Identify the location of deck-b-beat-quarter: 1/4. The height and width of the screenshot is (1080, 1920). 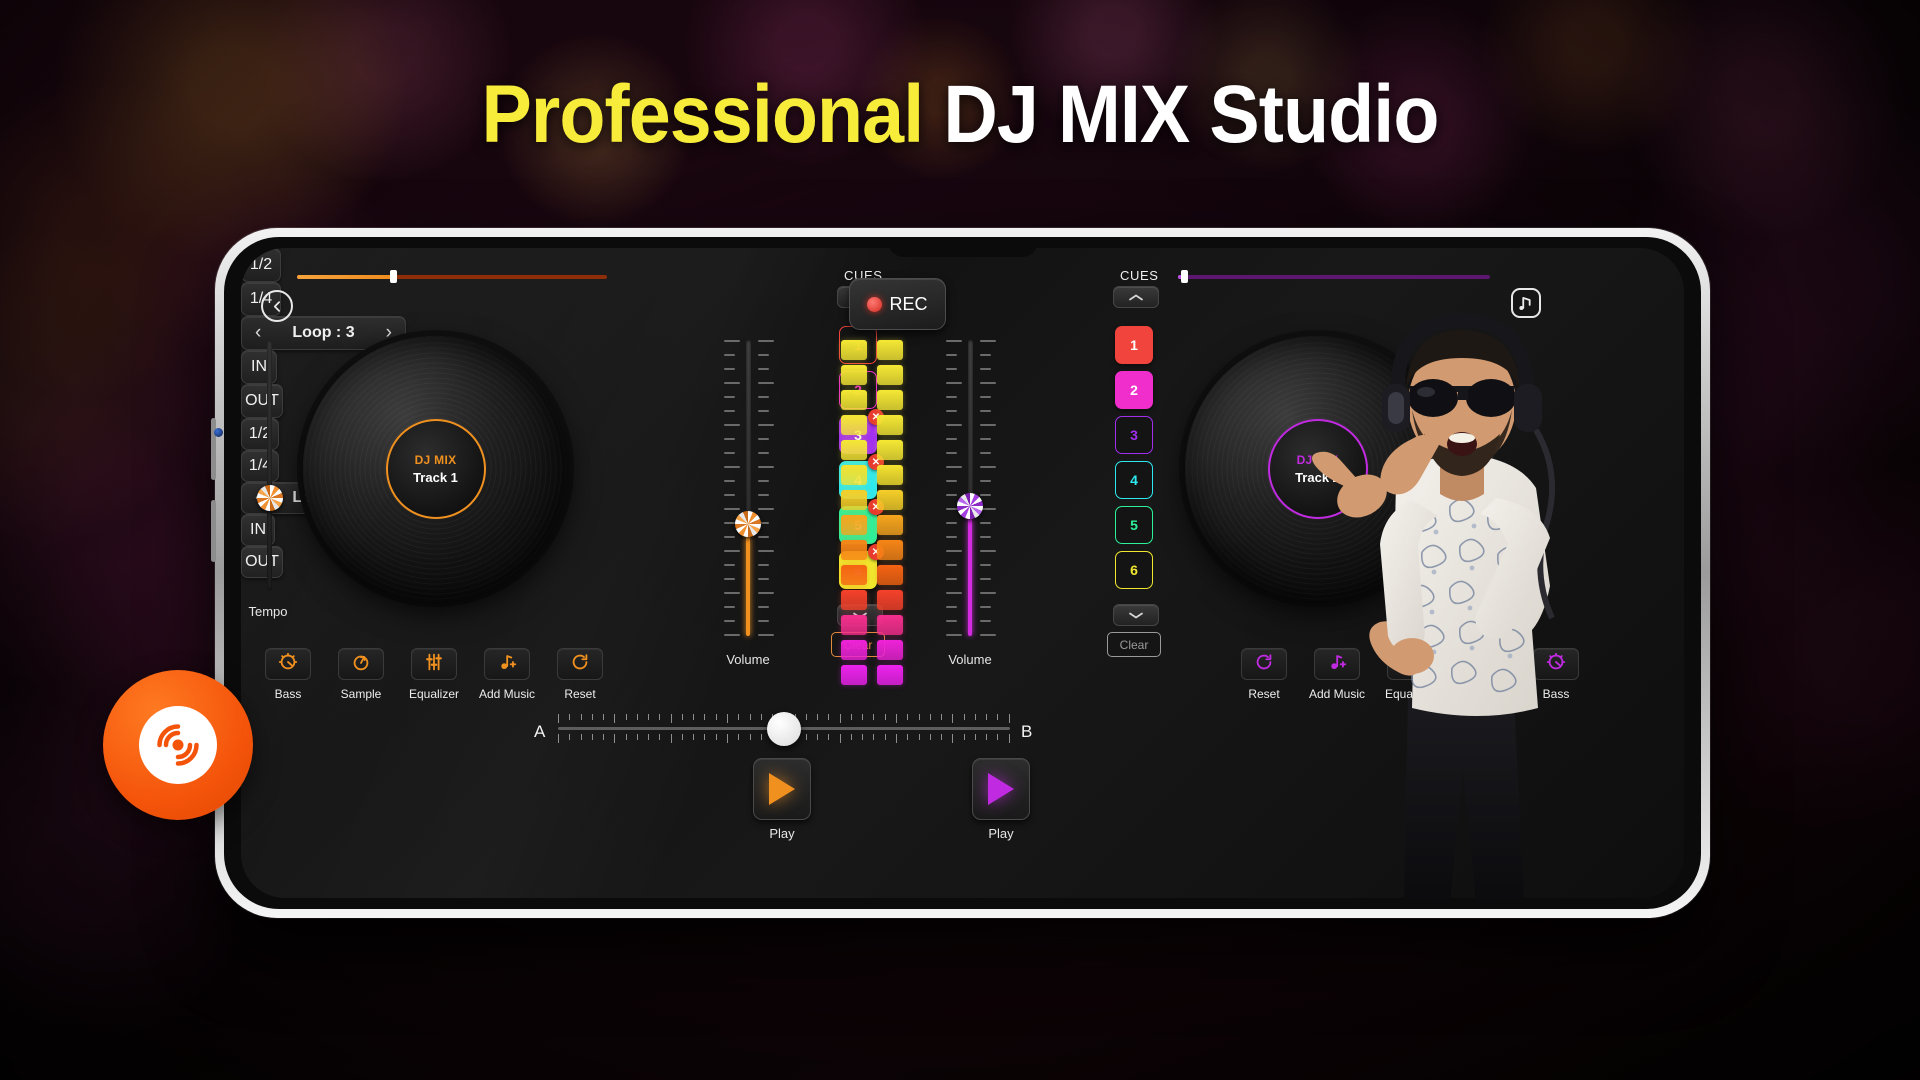
(260, 466).